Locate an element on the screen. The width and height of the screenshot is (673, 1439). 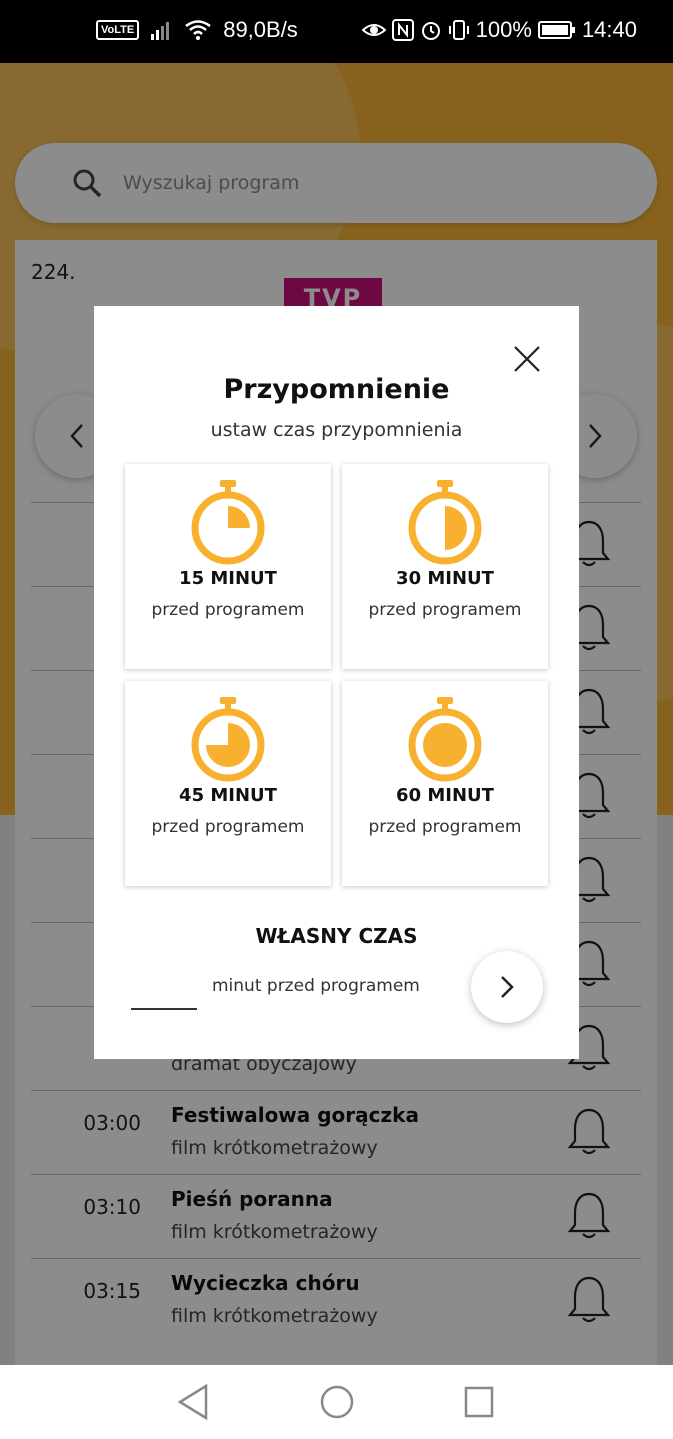
reminder-option-15: 15 MINUT przed programem is located at coordinates (228, 566).